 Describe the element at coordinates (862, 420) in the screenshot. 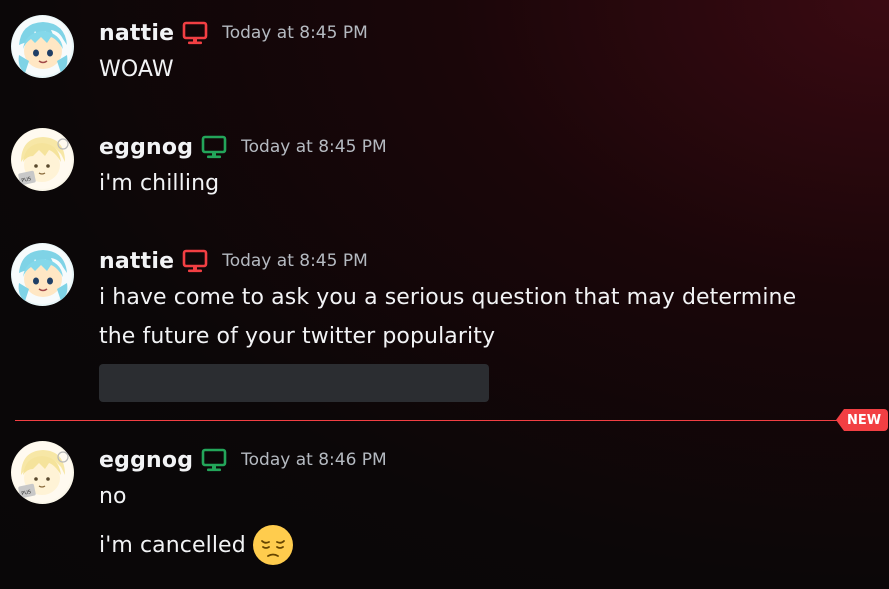

I see `new-badge: NEW` at that location.